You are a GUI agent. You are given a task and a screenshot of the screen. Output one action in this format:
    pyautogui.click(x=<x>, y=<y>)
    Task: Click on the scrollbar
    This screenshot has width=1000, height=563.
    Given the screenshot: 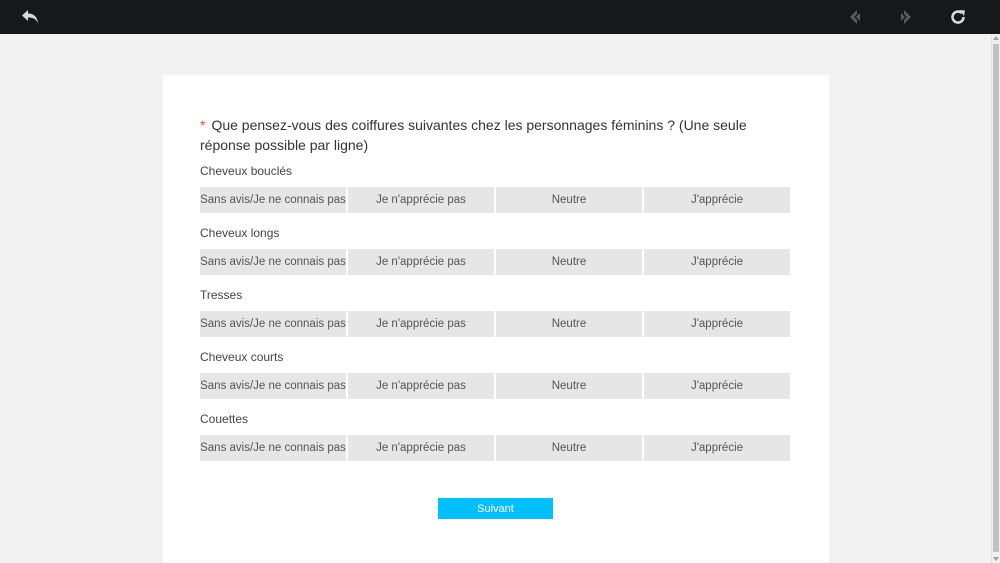 What is the action you would take?
    pyautogui.click(x=995, y=298)
    